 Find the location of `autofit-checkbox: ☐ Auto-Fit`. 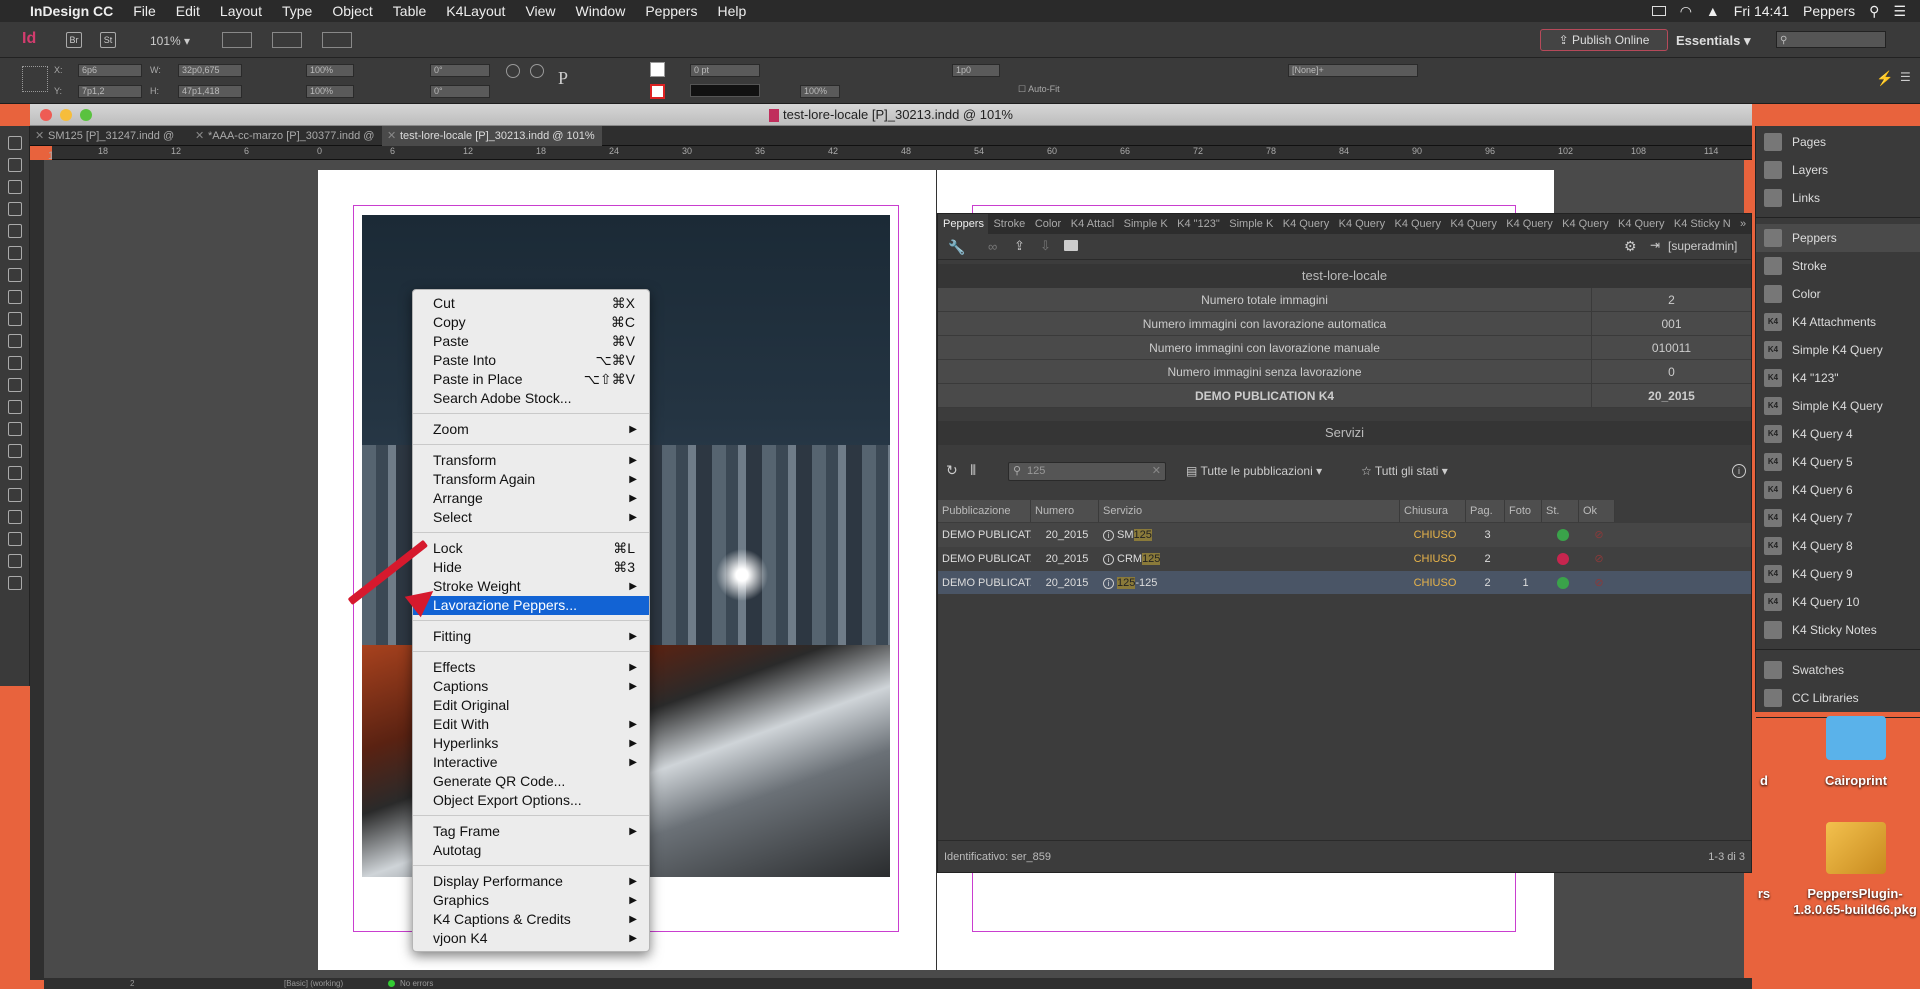

autofit-checkbox: ☐ Auto-Fit is located at coordinates (1039, 89).